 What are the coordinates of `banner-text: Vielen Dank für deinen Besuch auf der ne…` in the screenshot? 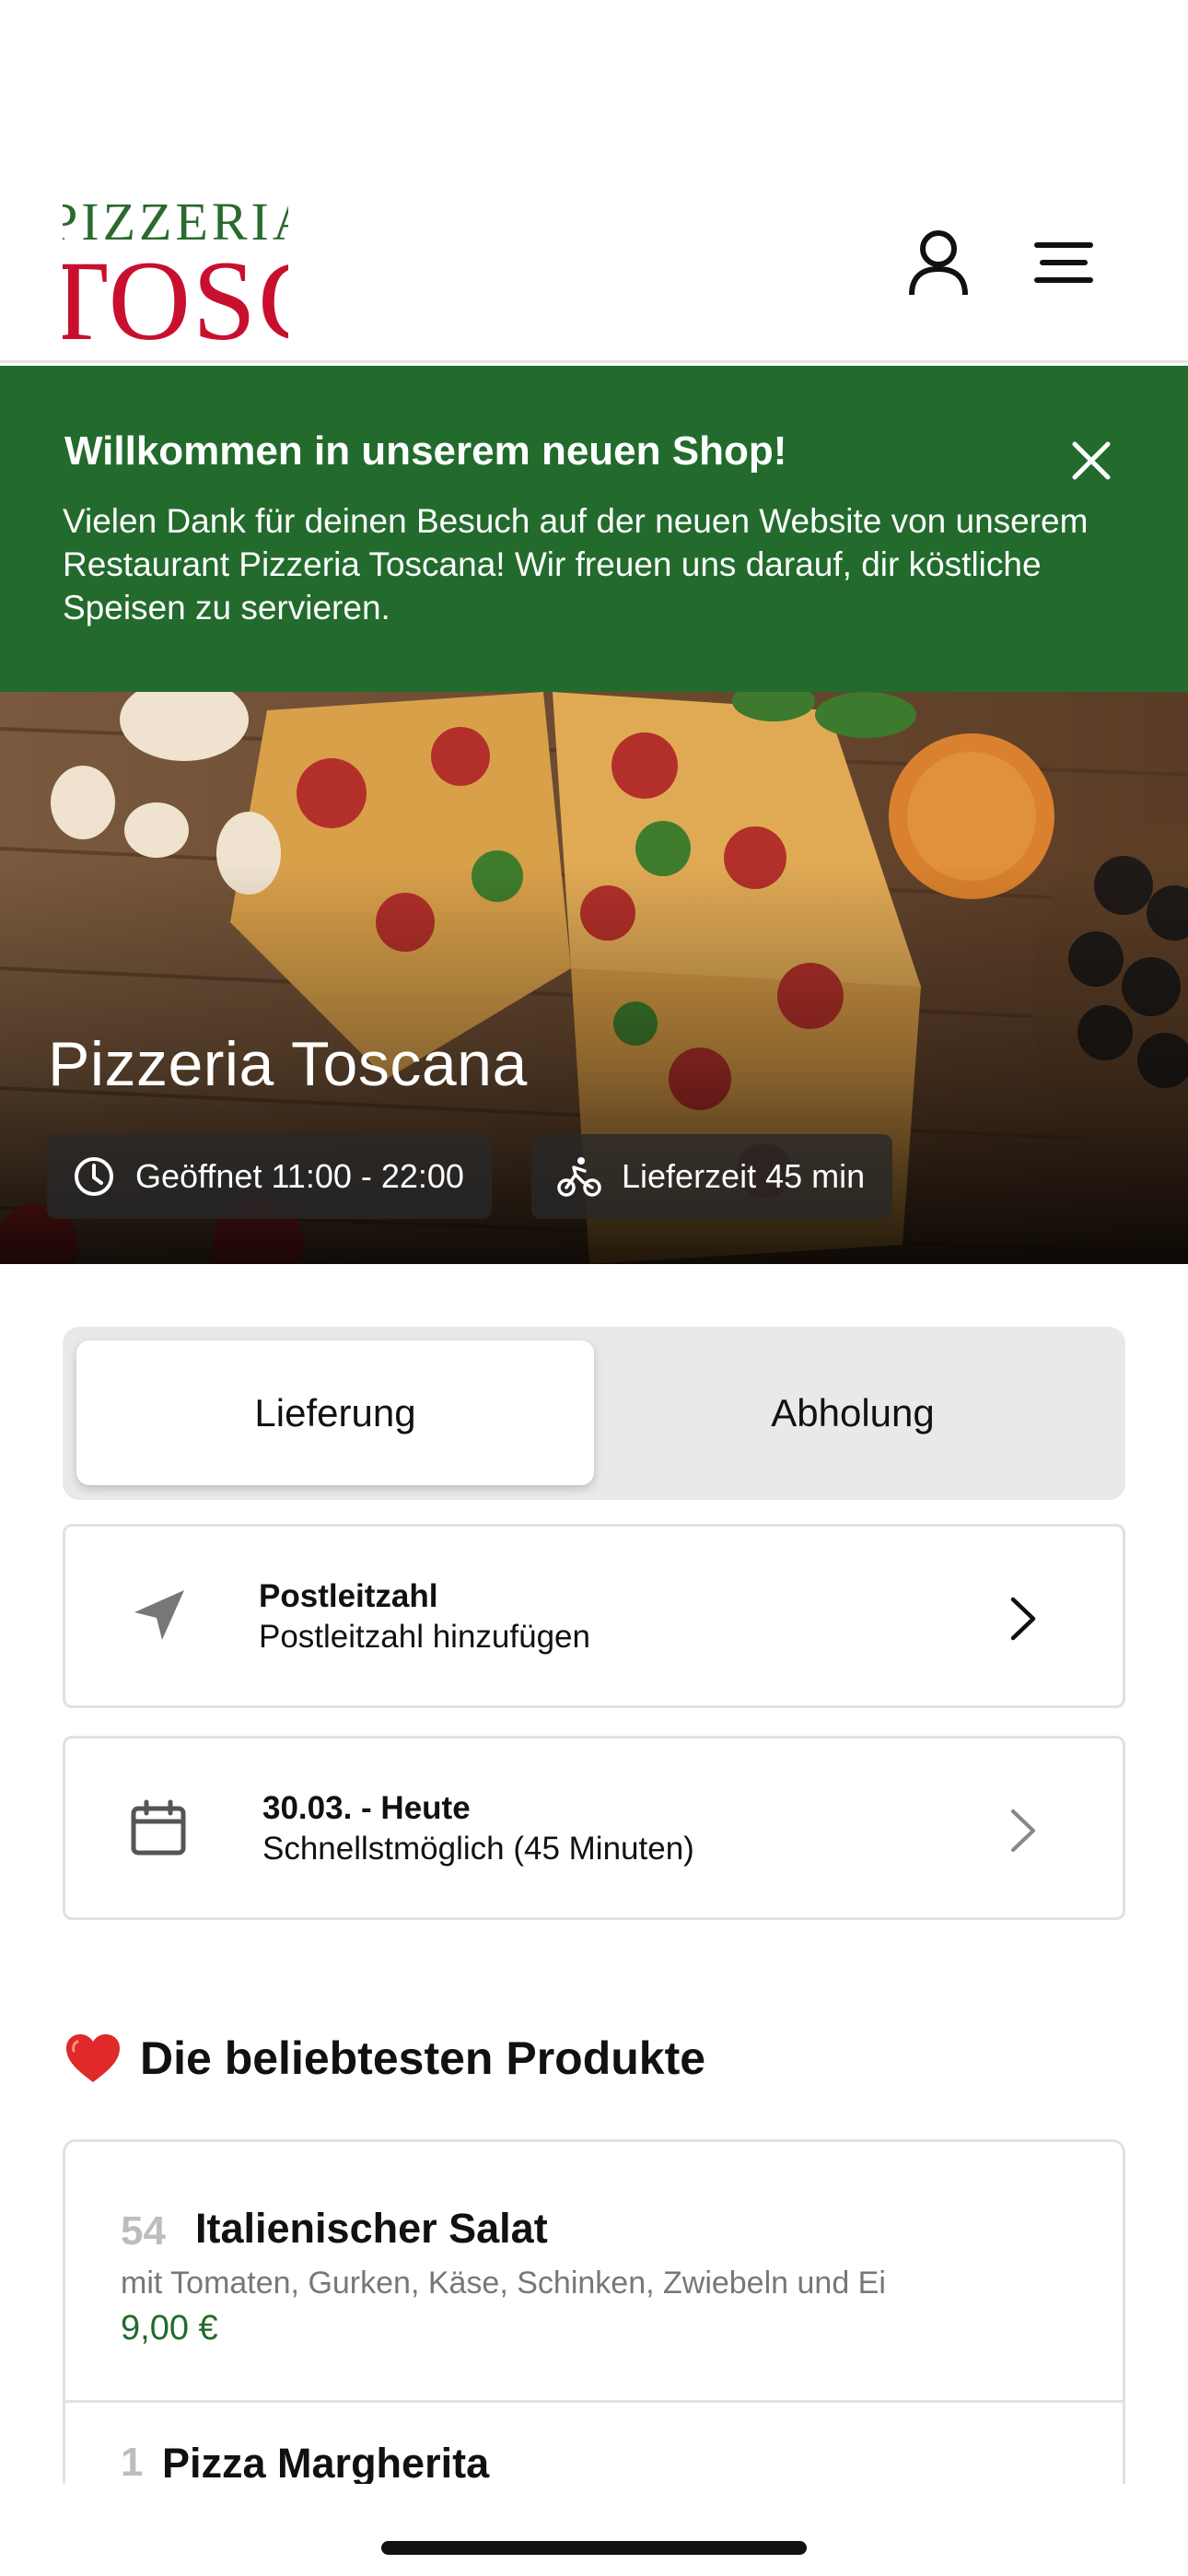 It's located at (576, 564).